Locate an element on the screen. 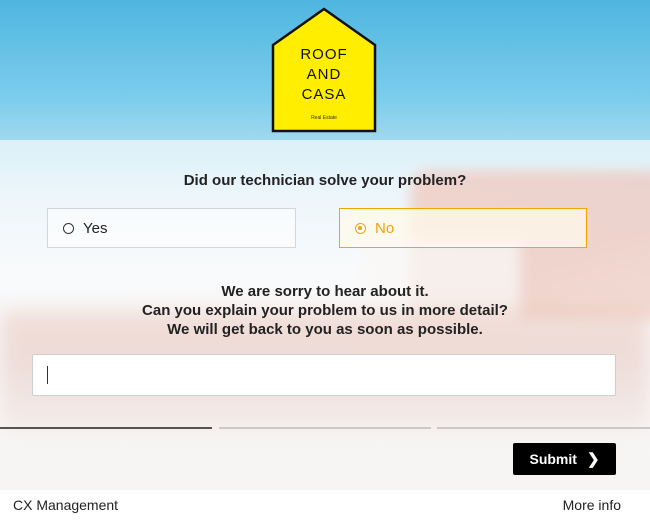  footer: CX Management More info is located at coordinates (325, 505).